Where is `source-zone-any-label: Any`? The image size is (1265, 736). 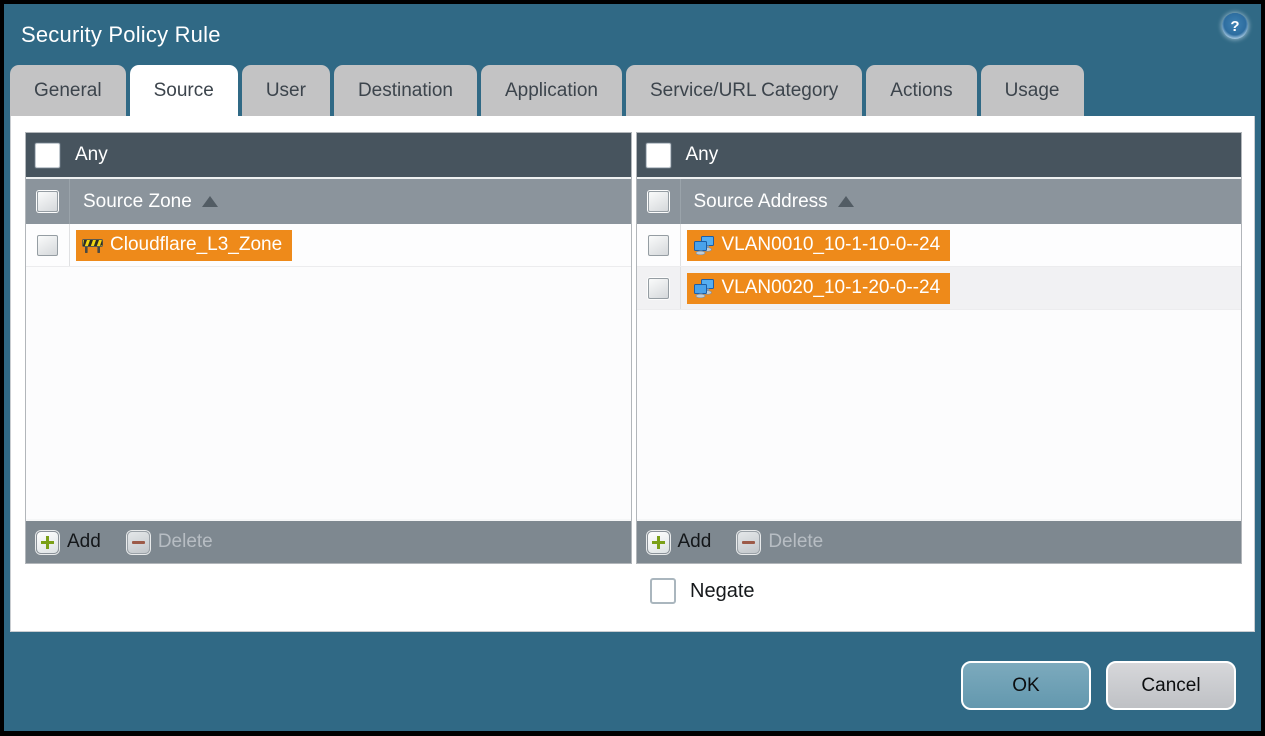 source-zone-any-label: Any is located at coordinates (91, 154).